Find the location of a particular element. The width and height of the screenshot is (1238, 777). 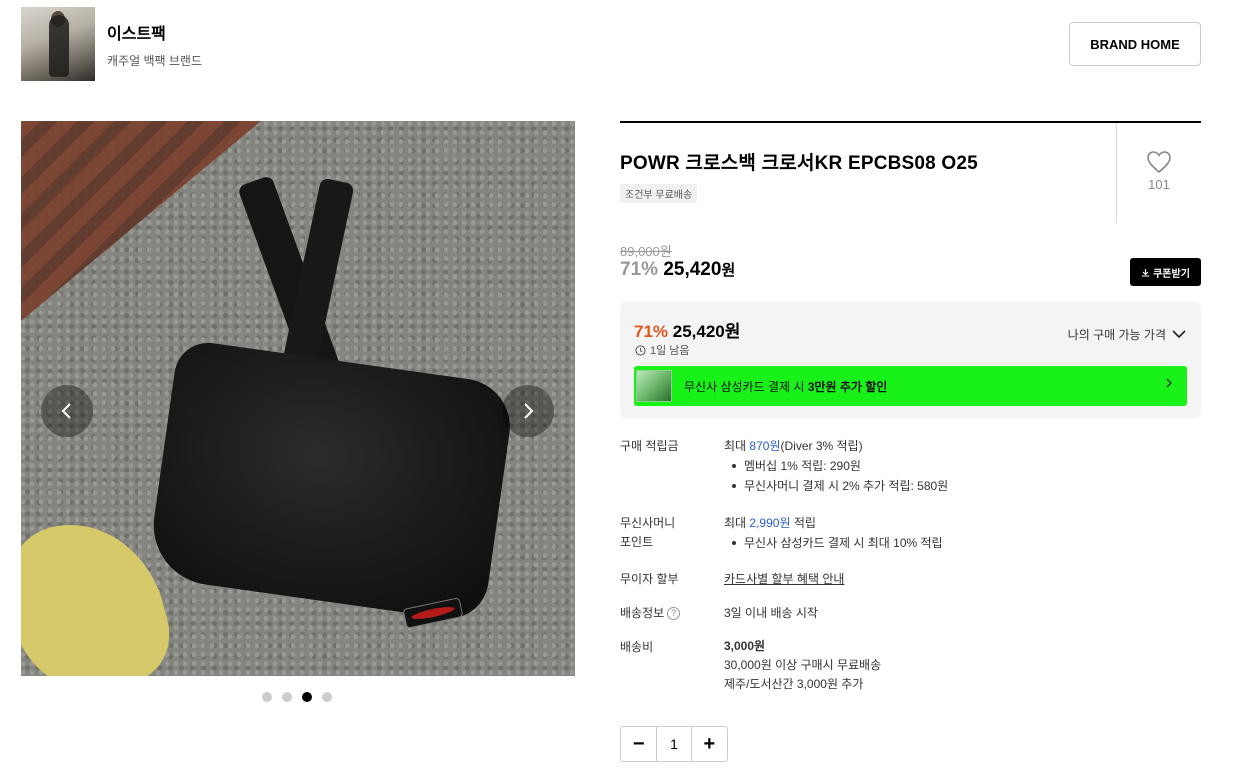

installment-link: 카드사별 할부 혜택 안내 is located at coordinates (784, 579).